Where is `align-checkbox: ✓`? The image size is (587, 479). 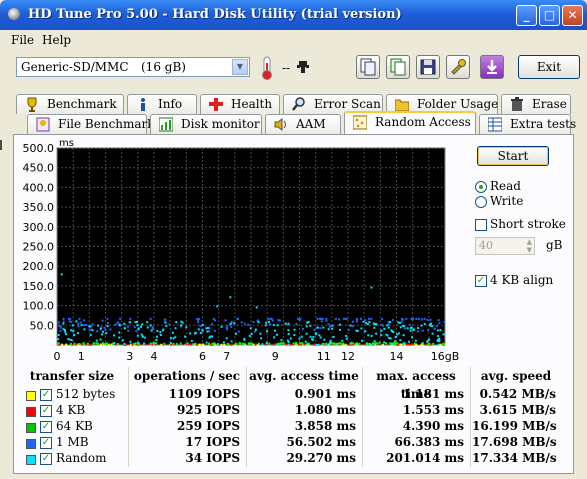
align-checkbox: ✓ is located at coordinates (481, 281).